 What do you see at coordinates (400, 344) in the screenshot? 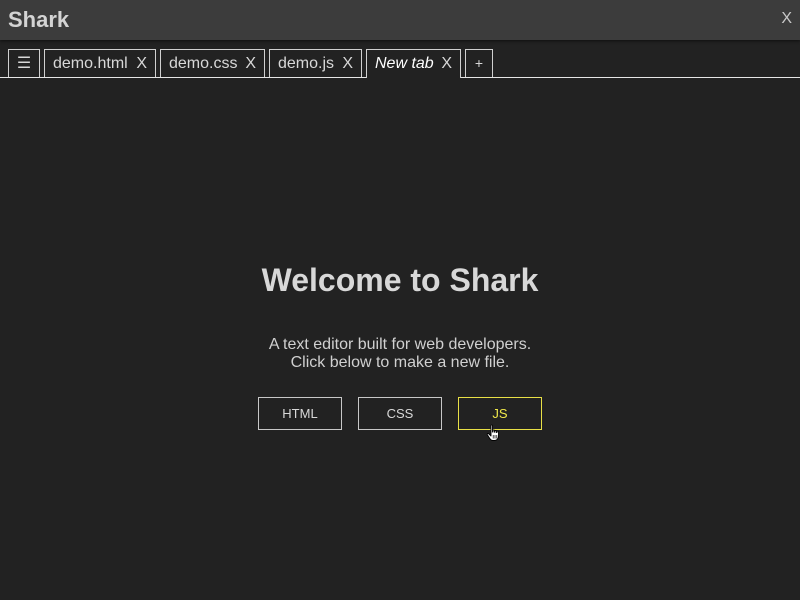
I see `description-line-1: A text editor built for web developers.` at bounding box center [400, 344].